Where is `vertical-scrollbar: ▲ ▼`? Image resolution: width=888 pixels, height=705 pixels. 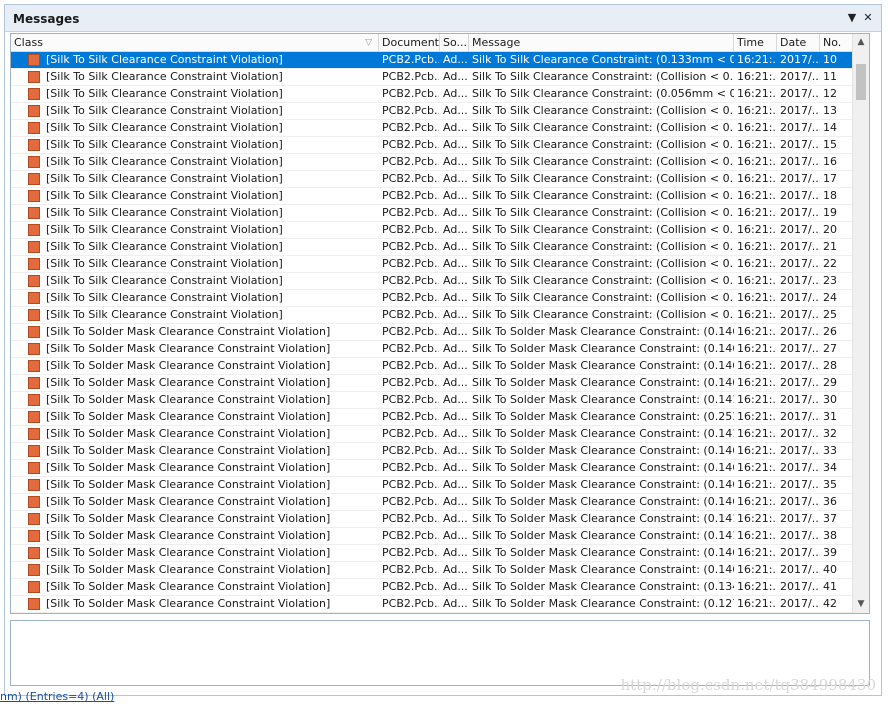
vertical-scrollbar: ▲ ▼ is located at coordinates (860, 323).